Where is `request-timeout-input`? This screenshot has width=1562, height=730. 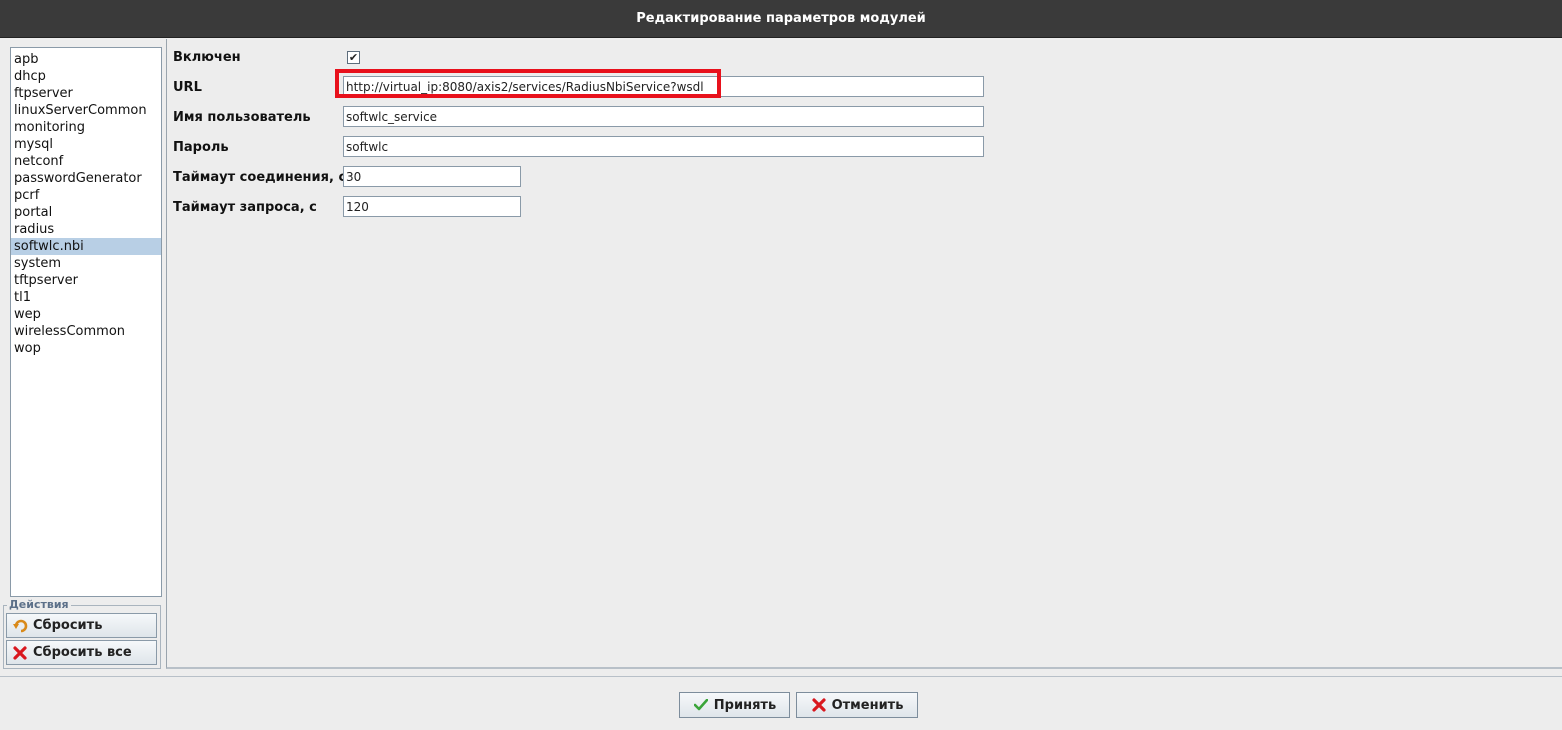
request-timeout-input is located at coordinates (432, 206).